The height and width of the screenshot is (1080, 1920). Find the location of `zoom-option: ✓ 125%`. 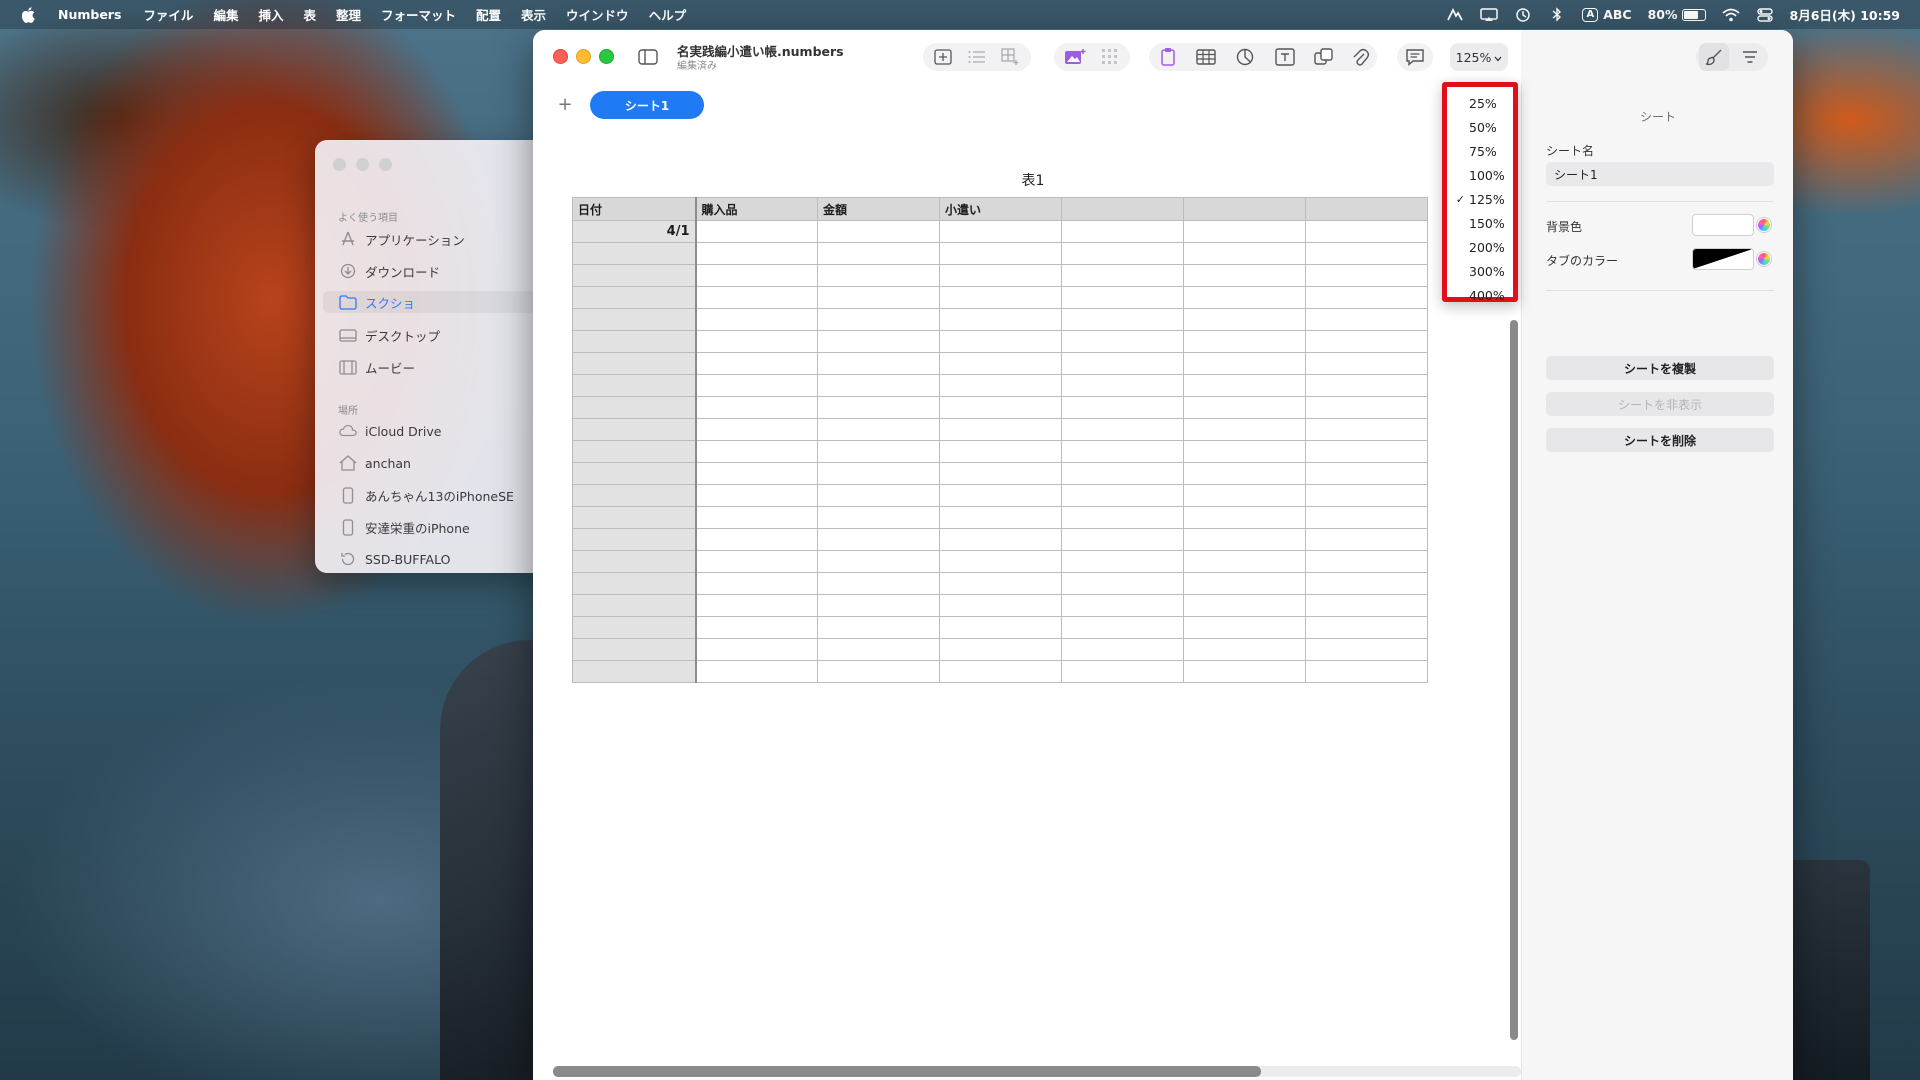

zoom-option: ✓ 125% is located at coordinates (1480, 199).